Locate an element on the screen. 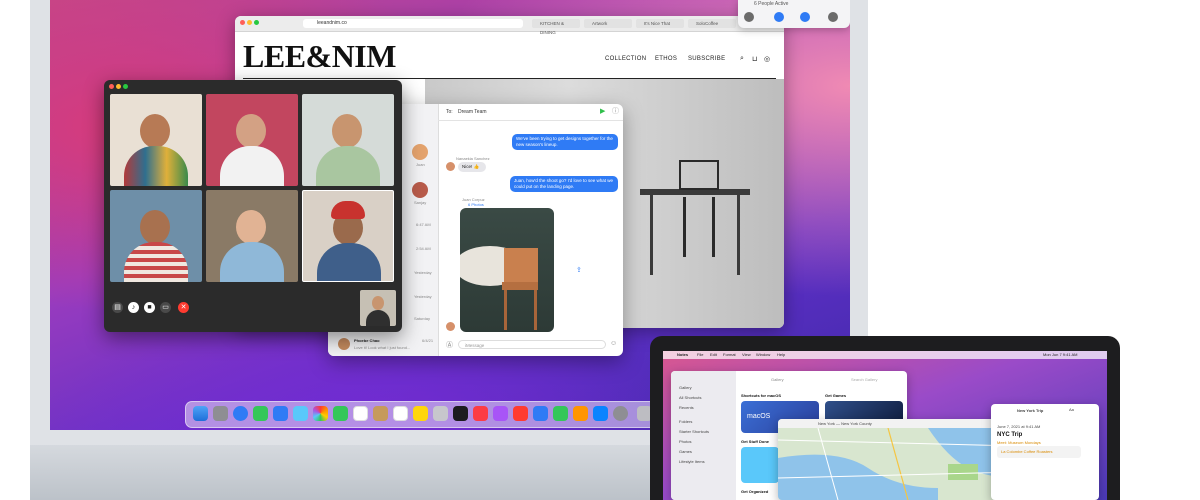  sidebar-icon: ▤ is located at coordinates (117, 307).